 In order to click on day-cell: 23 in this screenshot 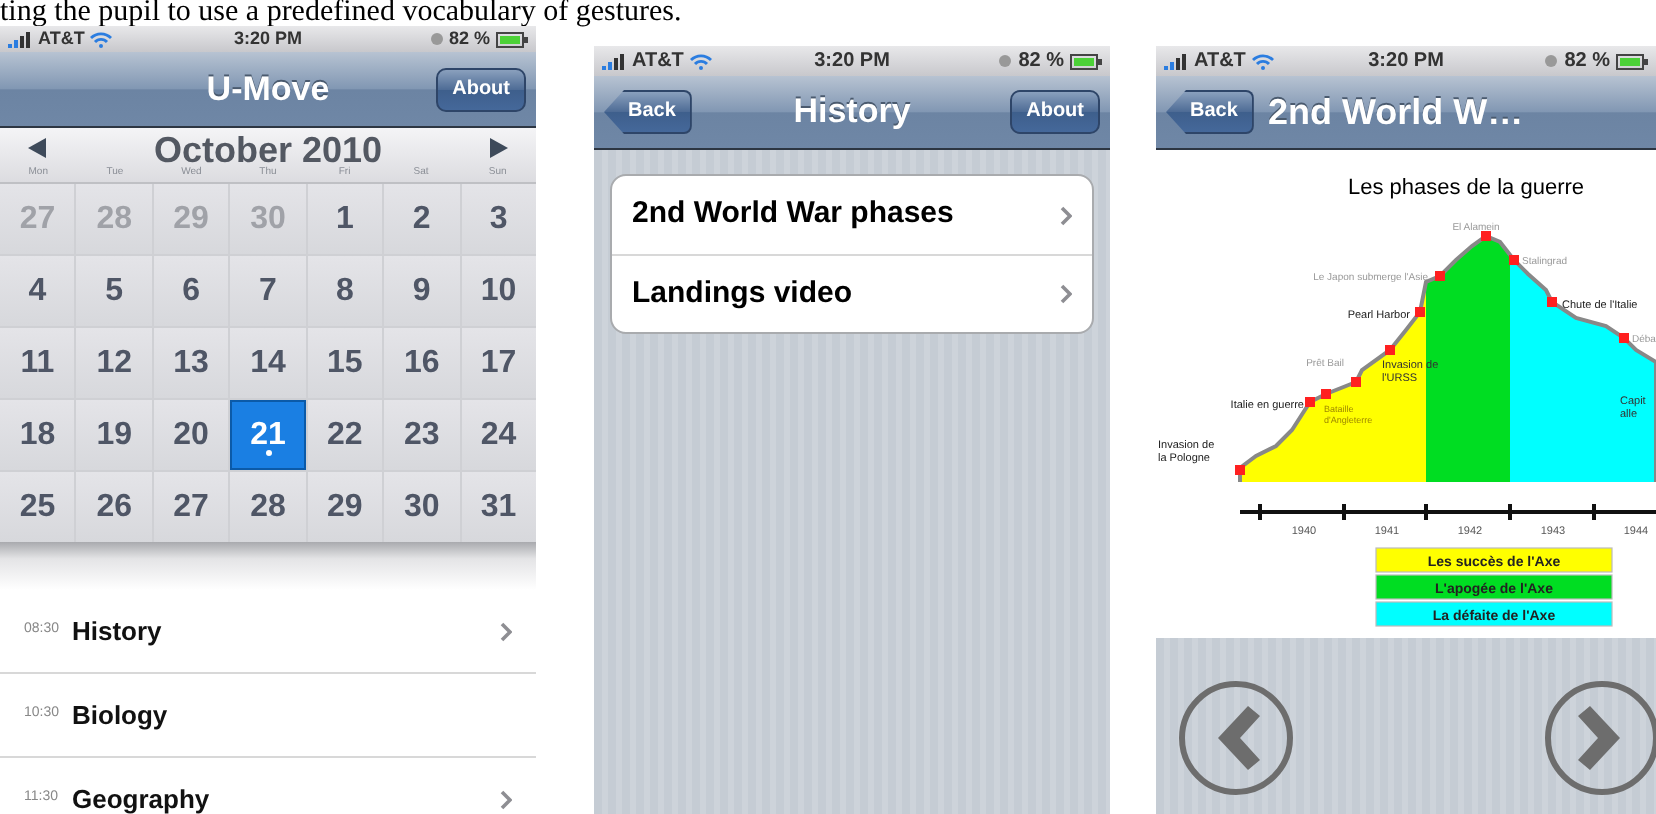, I will do `click(422, 435)`.